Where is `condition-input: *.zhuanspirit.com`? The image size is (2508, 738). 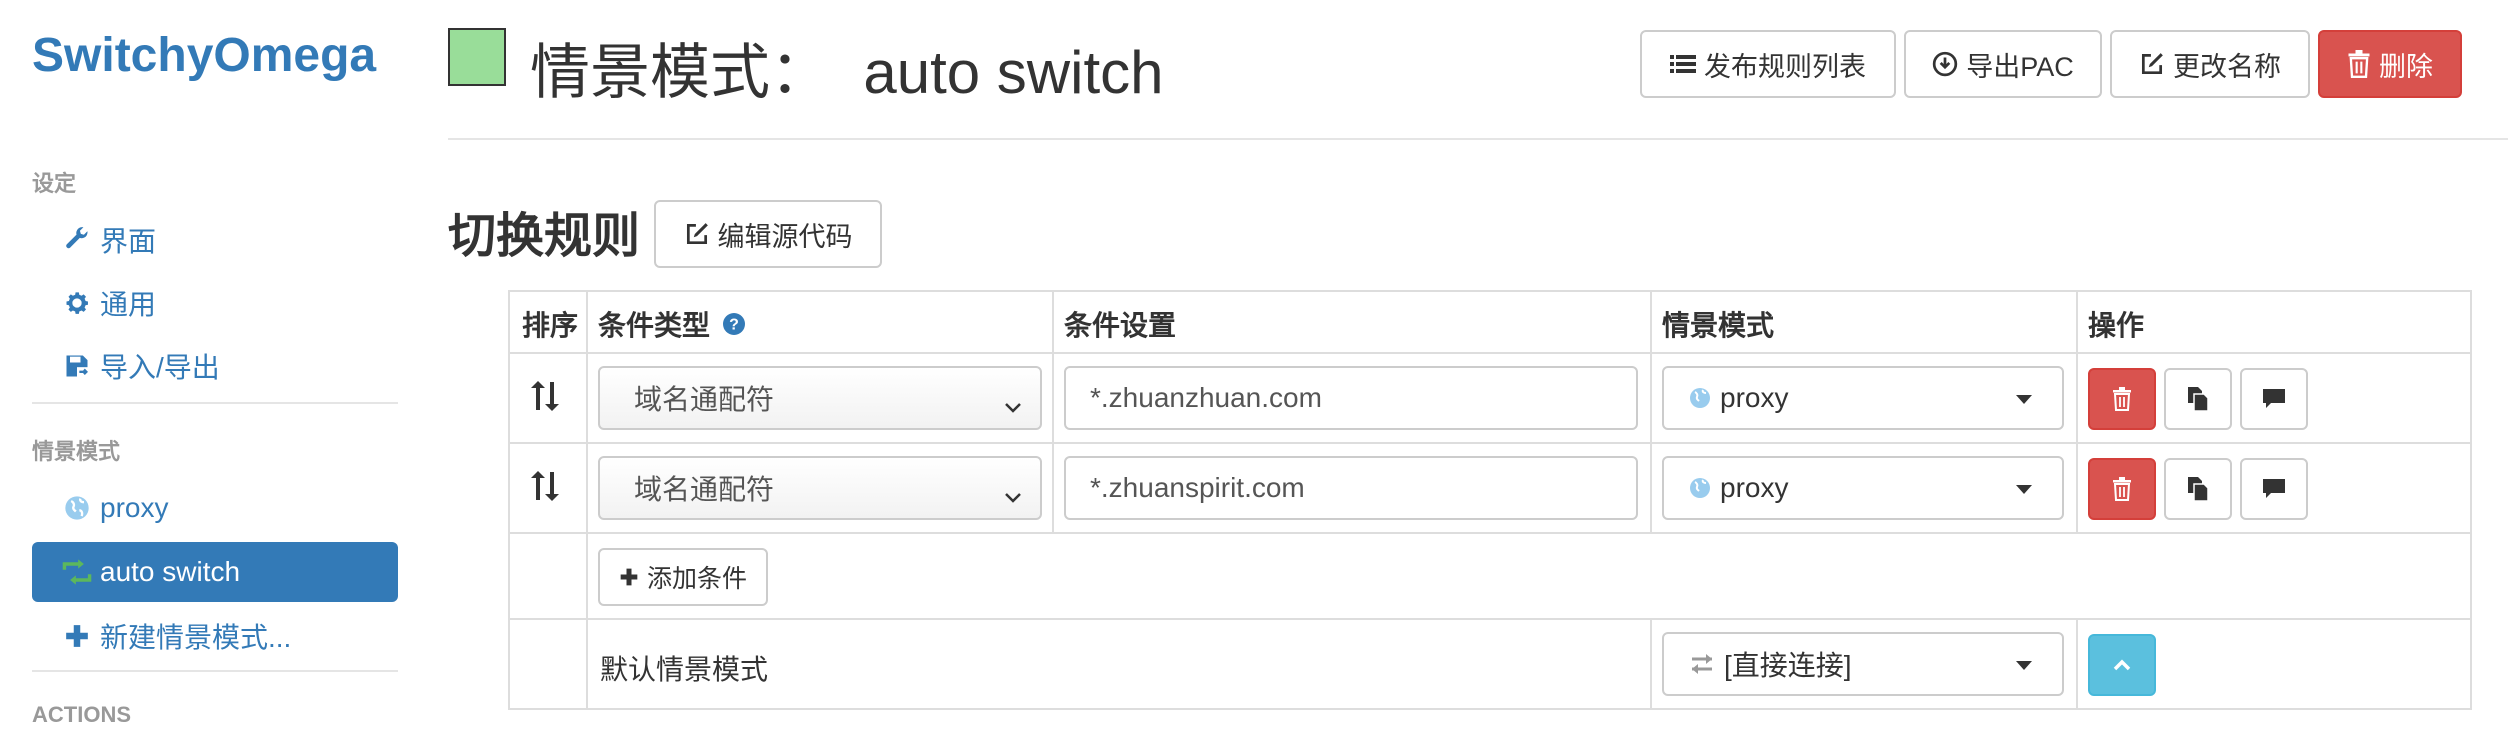
condition-input: *.zhuanspirit.com is located at coordinates (1351, 488).